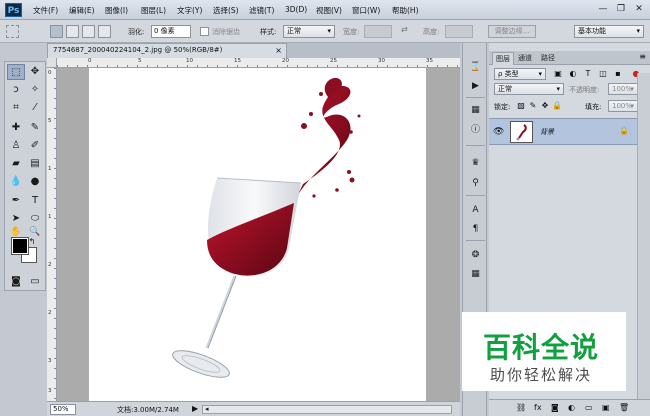 Image resolution: width=650 pixels, height=416 pixels. I want to click on menu-window: 窗口(W), so click(366, 10).